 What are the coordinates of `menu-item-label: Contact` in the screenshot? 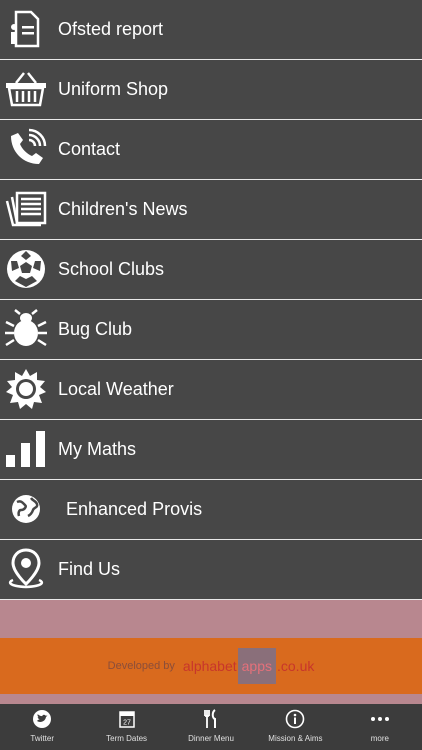 It's located at (89, 149).